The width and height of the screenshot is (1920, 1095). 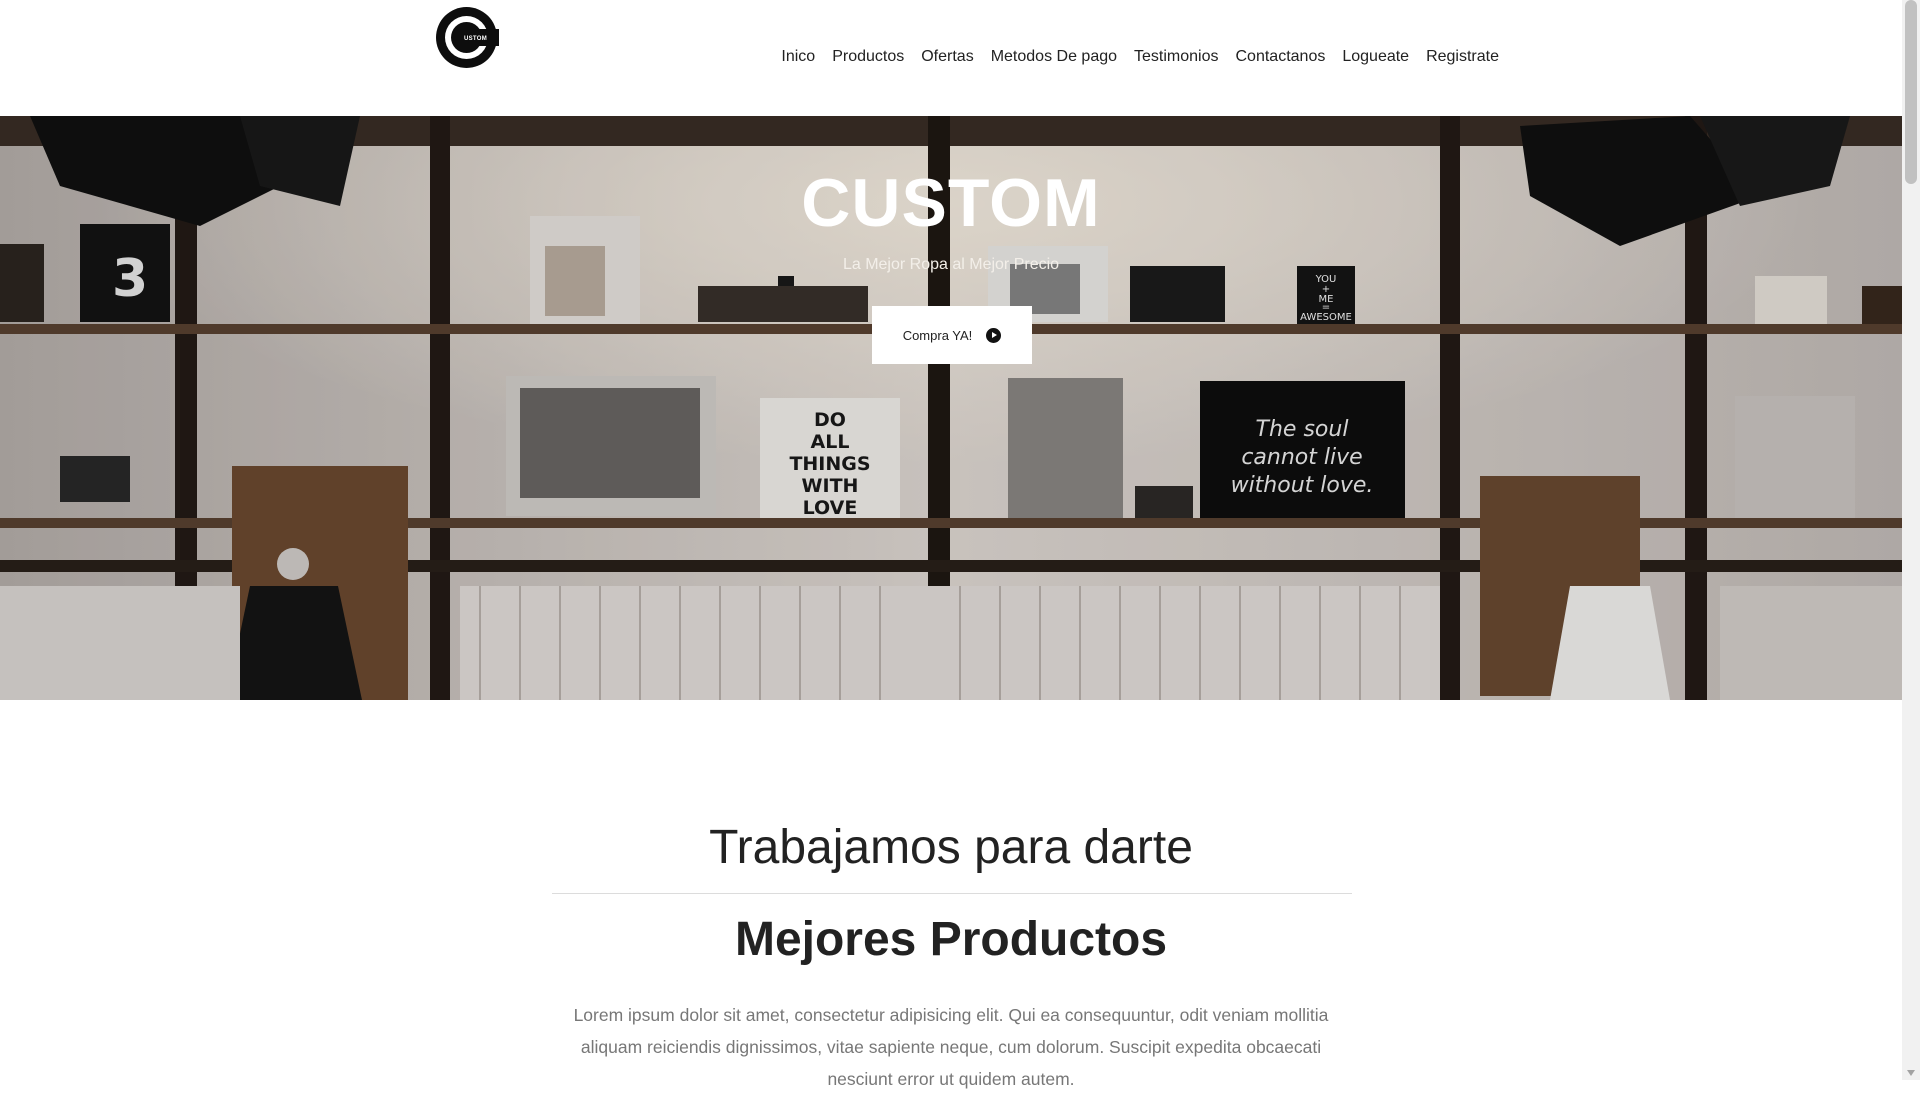 What do you see at coordinates (951, 264) in the screenshot?
I see `hero-subtitle: La Mejor Ropa al Mejor Precio` at bounding box center [951, 264].